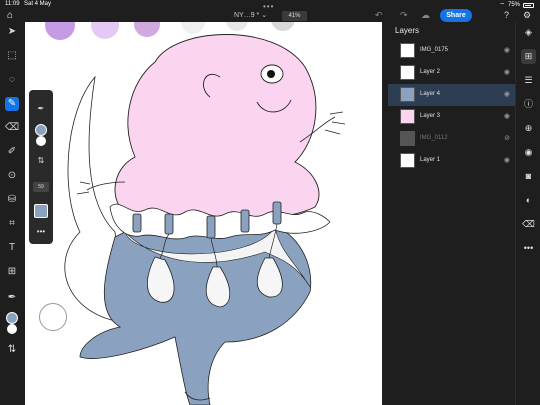  I want to click on visibility-icon: ◉, so click(528, 152).